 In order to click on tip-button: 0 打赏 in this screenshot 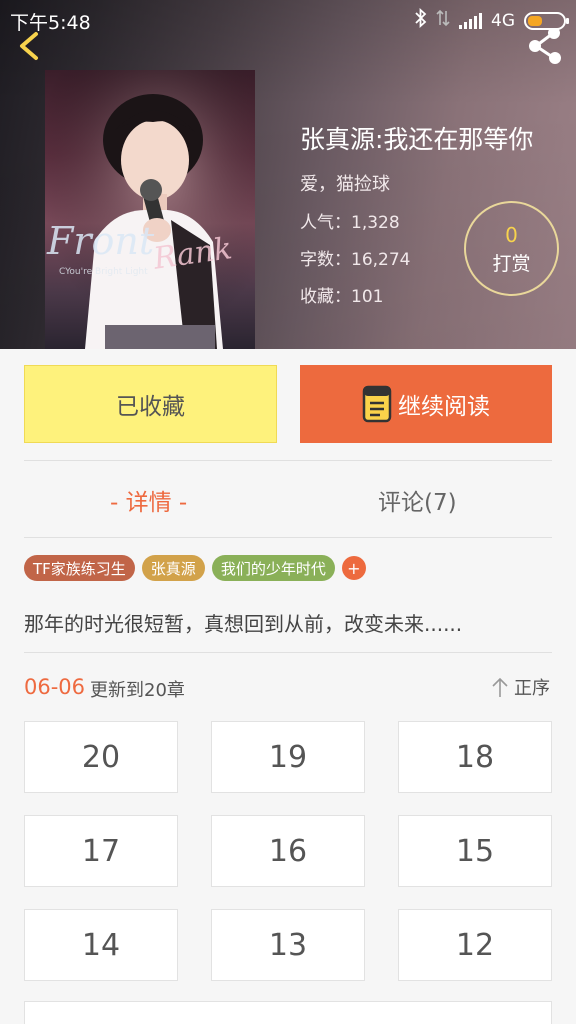, I will do `click(511, 248)`.